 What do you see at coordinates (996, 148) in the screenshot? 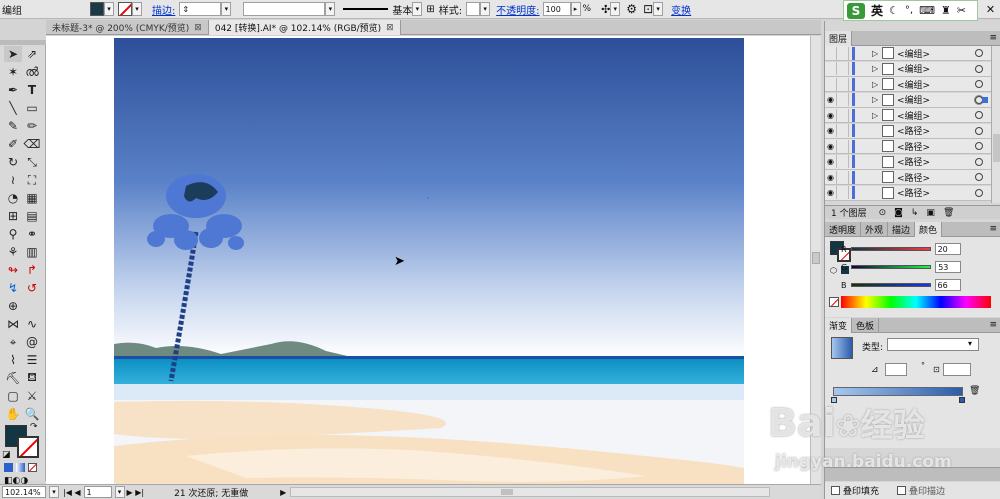
I see `layers-scroll-thumb` at bounding box center [996, 148].